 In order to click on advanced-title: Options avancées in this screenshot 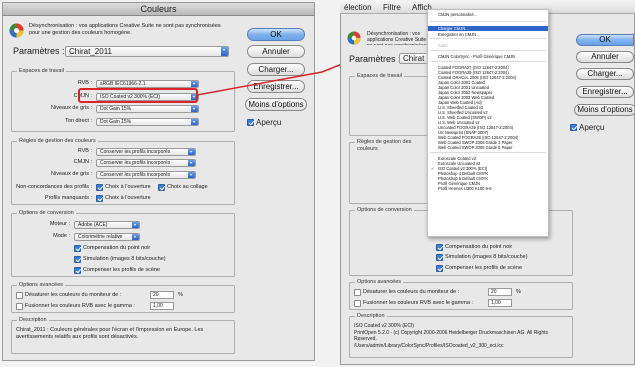, I will do `click(41, 285)`.